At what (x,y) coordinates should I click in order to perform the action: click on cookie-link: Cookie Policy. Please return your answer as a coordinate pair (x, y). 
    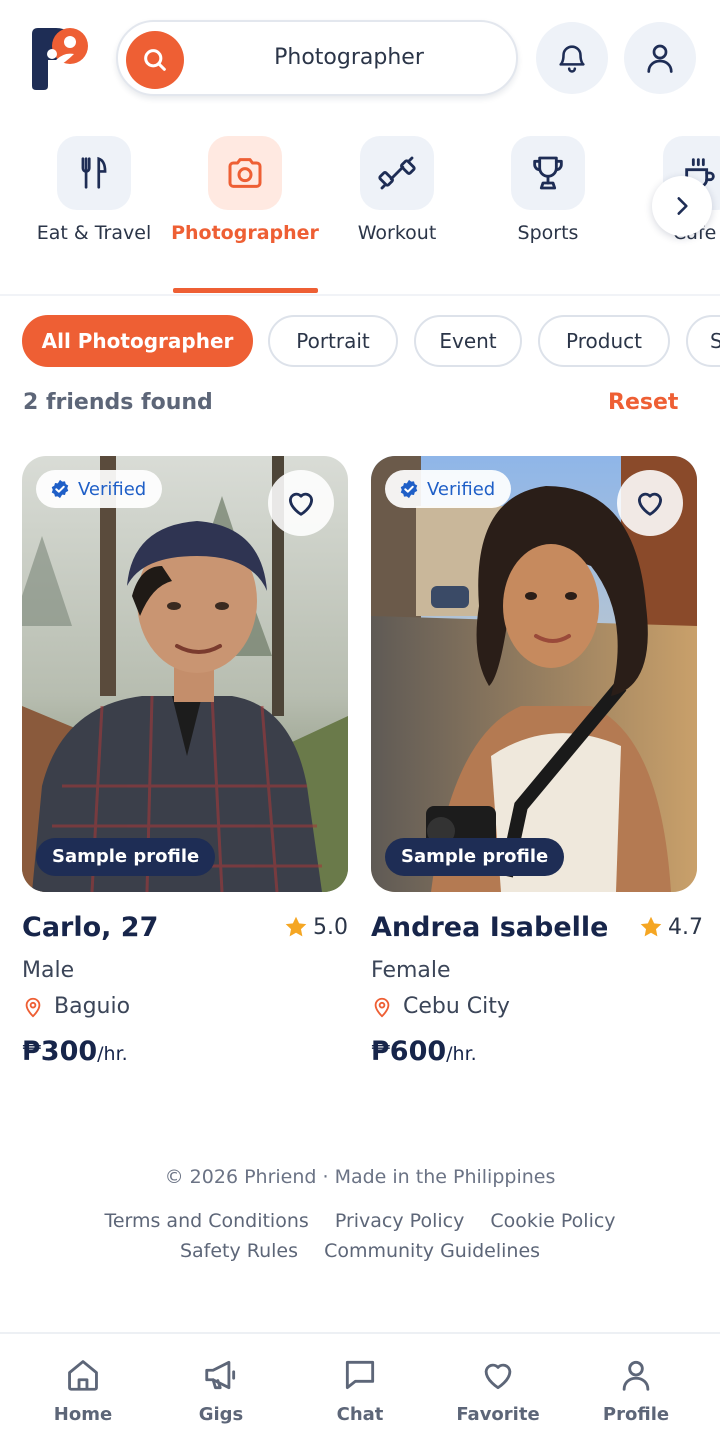
    Looking at the image, I should click on (552, 1221).